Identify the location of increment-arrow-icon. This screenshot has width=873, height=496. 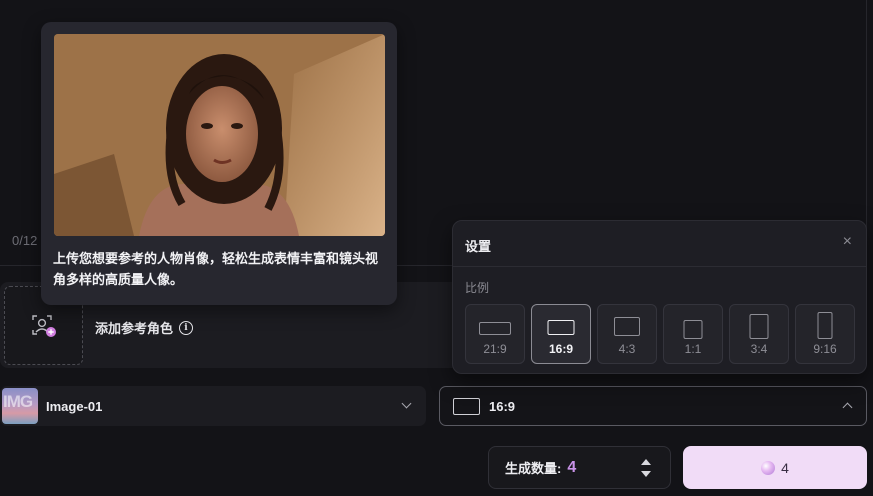
(646, 462).